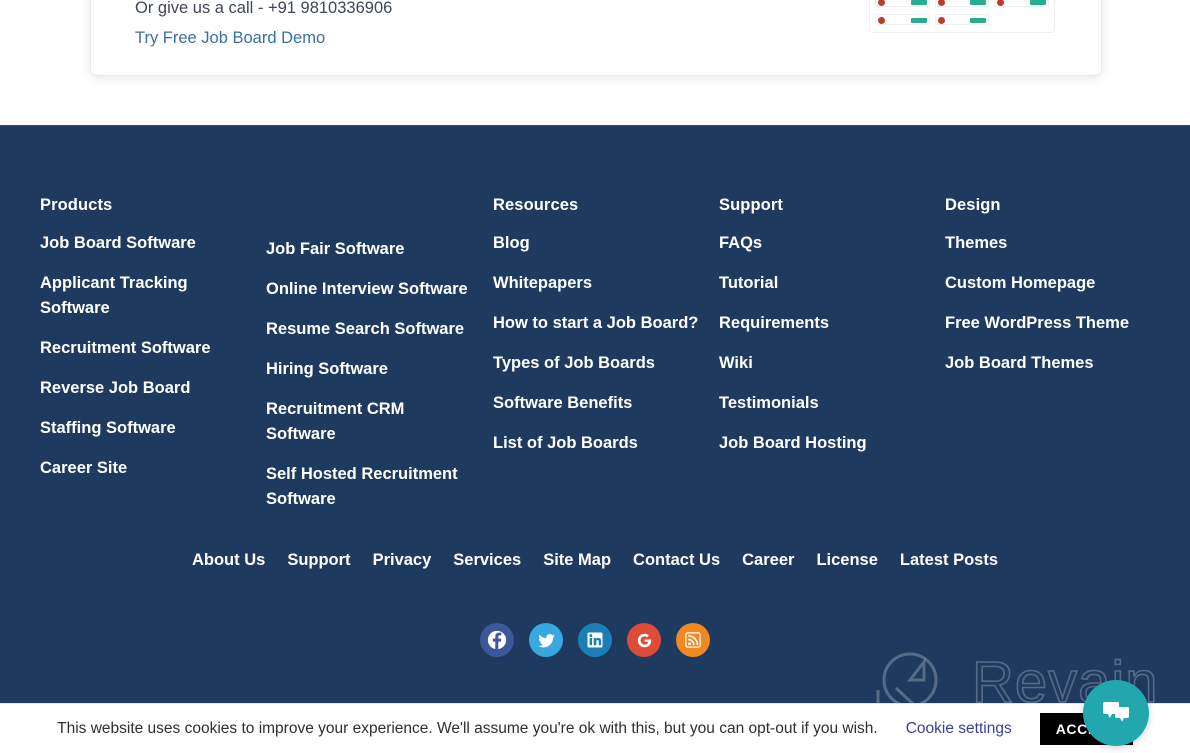 Image resolution: width=1190 pixels, height=753 pixels. I want to click on job-board-preview-thumbnail, so click(962, 16).